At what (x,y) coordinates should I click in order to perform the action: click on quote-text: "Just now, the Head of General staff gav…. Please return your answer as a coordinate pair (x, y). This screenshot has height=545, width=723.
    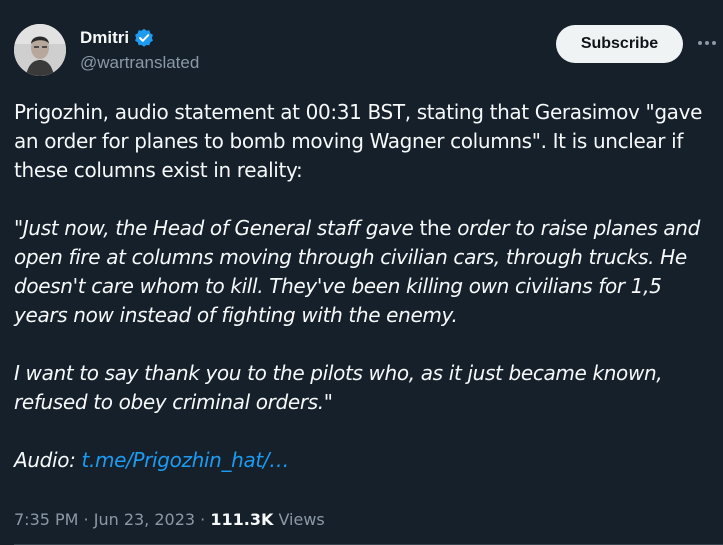
    Looking at the image, I should click on (217, 228).